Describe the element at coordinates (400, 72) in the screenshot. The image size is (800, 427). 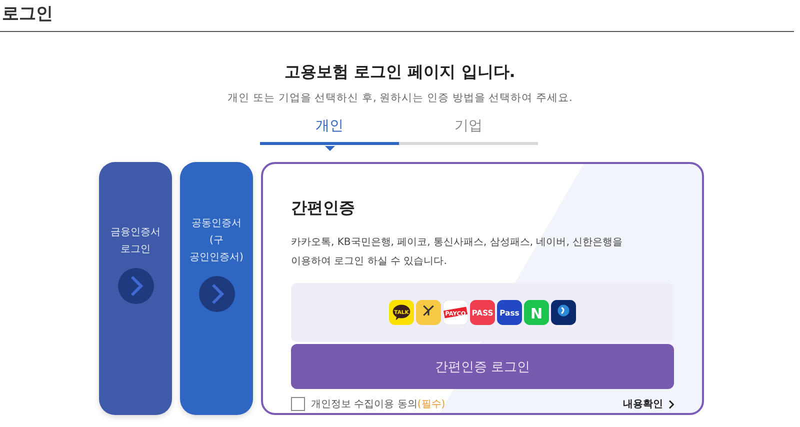
I see `page-heading: 고용보험 로그인 페이지 입니다.` at that location.